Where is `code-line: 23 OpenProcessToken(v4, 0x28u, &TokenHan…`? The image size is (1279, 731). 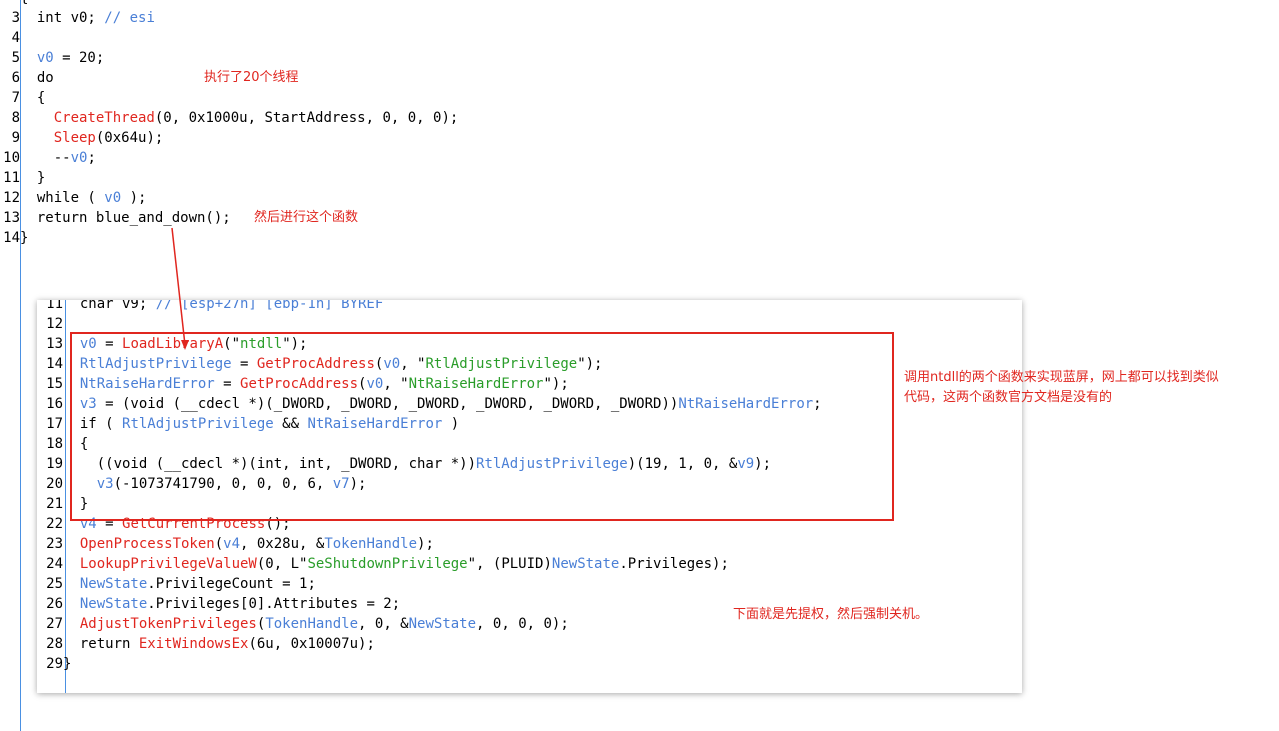 code-line: 23 OpenProcessToken(v4, 0x28u, &TokenHan… is located at coordinates (429, 544).